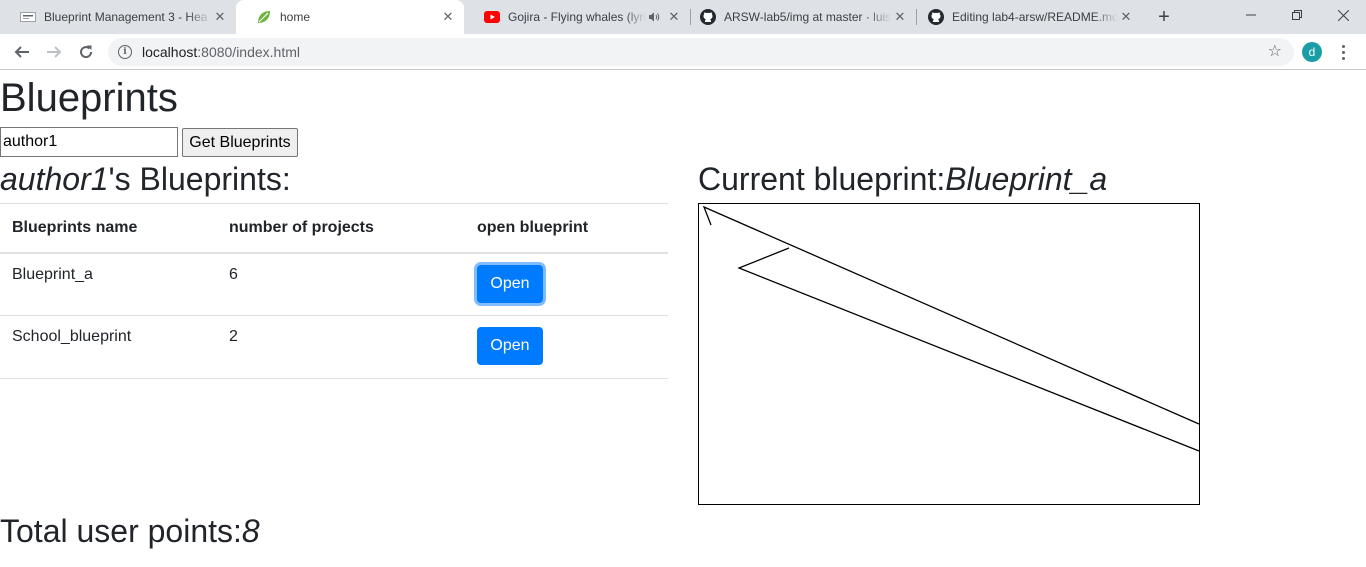  Describe the element at coordinates (1035, 17) in the screenshot. I see `tab-title: Editing lab4-arsw/README.md` at that location.